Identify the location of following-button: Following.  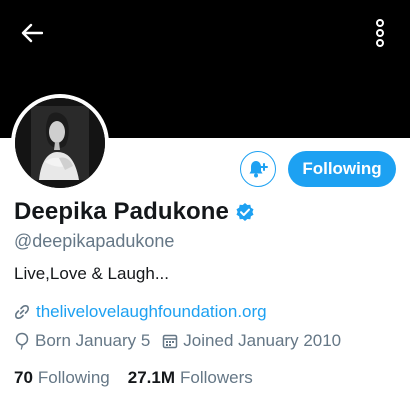
(342, 169).